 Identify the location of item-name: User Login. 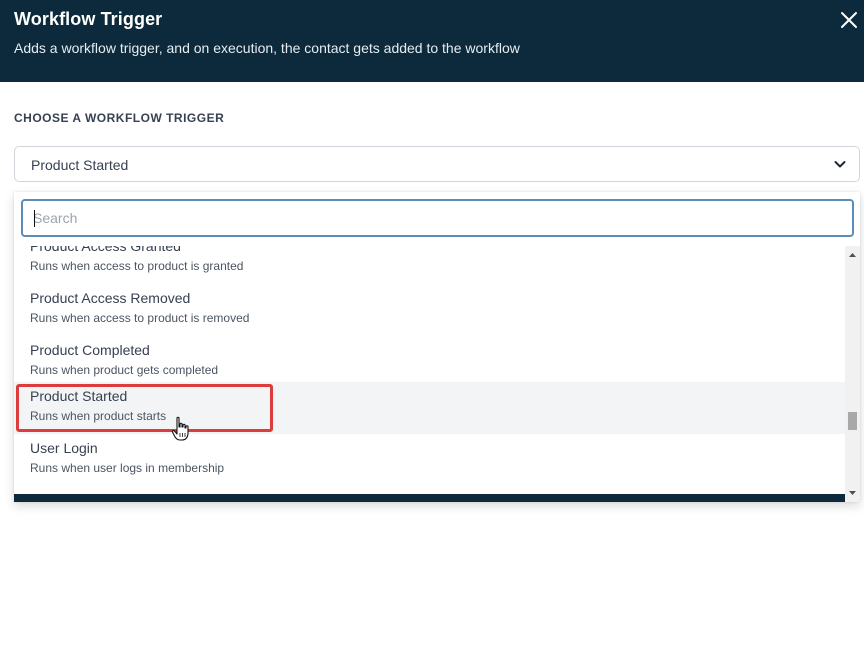
(64, 448).